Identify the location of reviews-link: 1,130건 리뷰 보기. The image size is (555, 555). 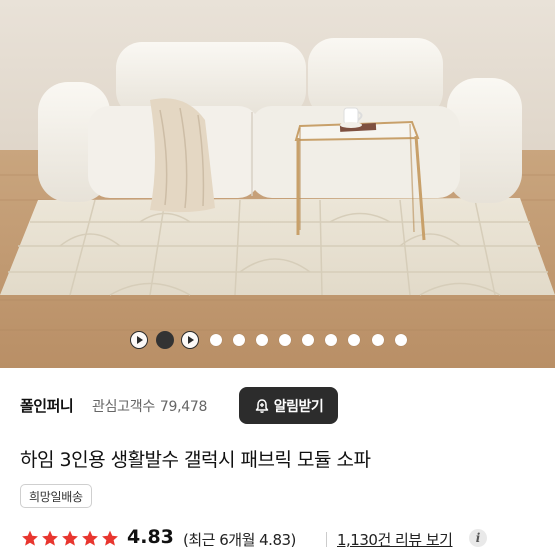
(395, 539).